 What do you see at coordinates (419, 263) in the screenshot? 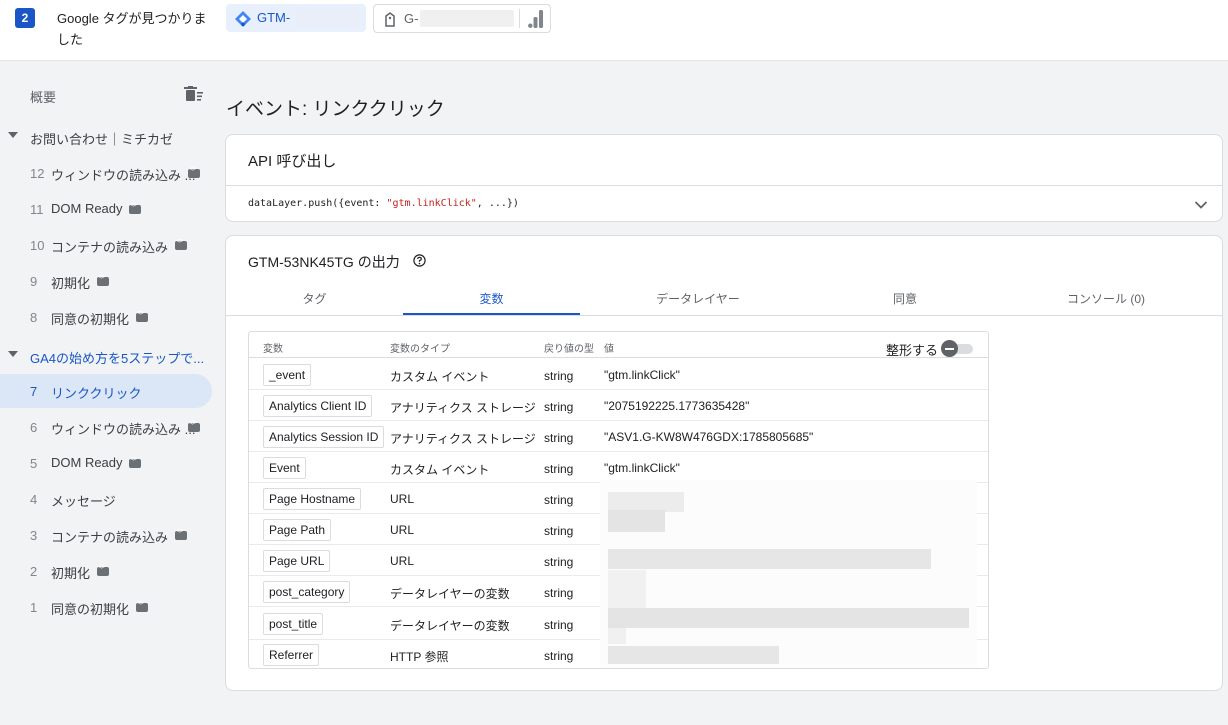
I see `help-icon` at bounding box center [419, 263].